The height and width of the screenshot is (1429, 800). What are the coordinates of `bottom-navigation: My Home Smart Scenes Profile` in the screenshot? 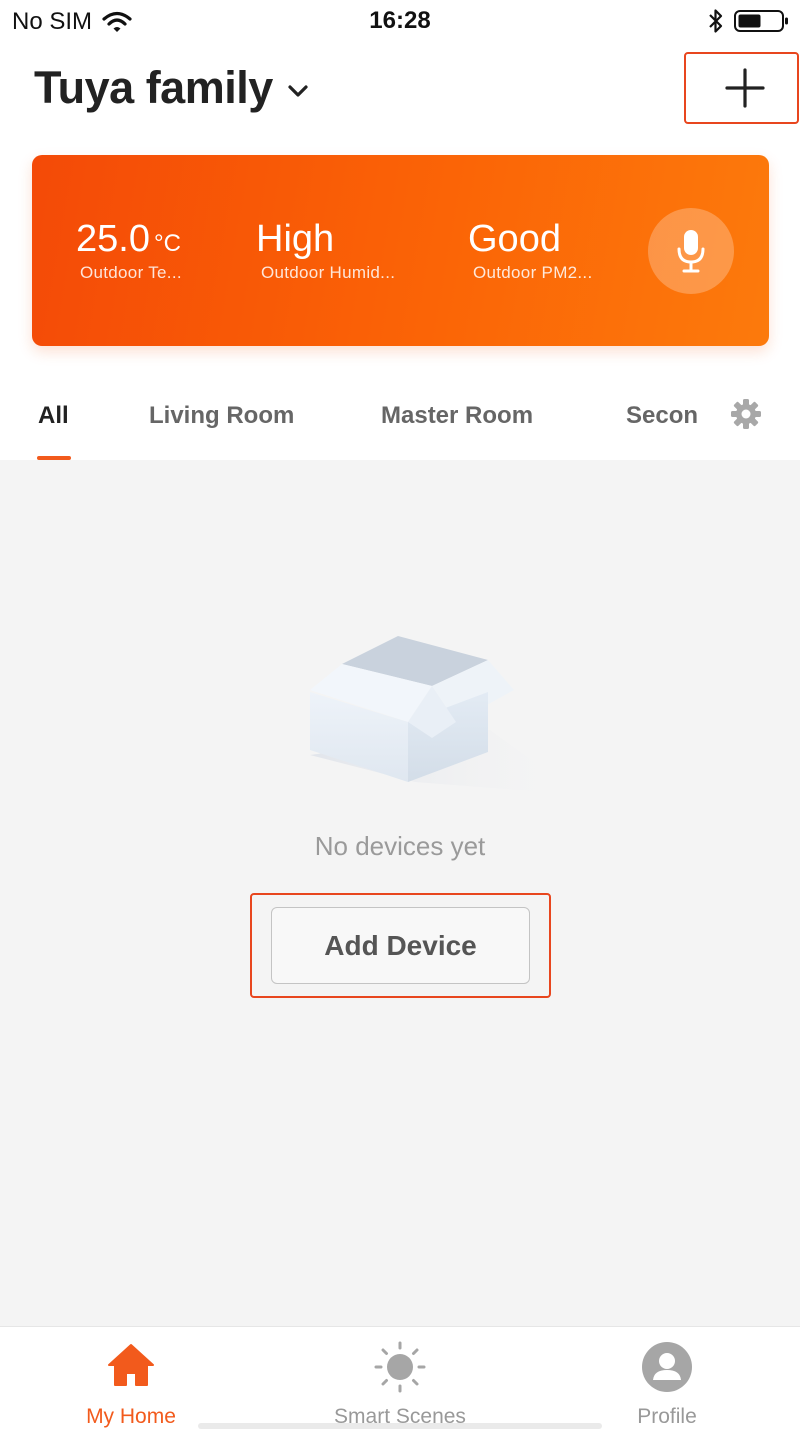 It's located at (400, 1377).